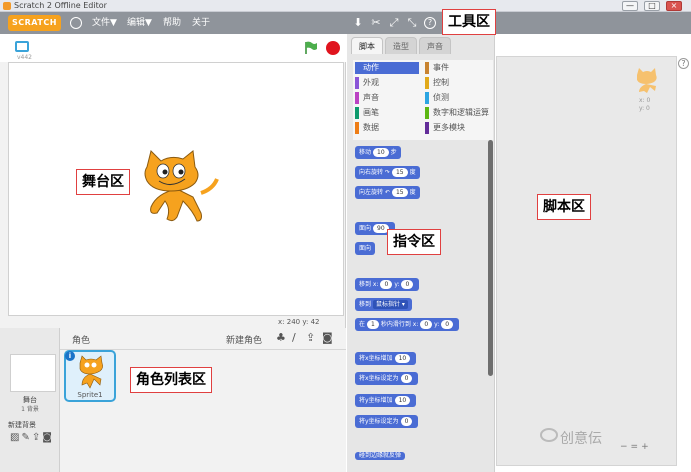 This screenshot has height=472, width=691. Describe the element at coordinates (387, 284) in the screenshot. I see `block-goto-xy: 移到 x: 0 y: 0` at that location.